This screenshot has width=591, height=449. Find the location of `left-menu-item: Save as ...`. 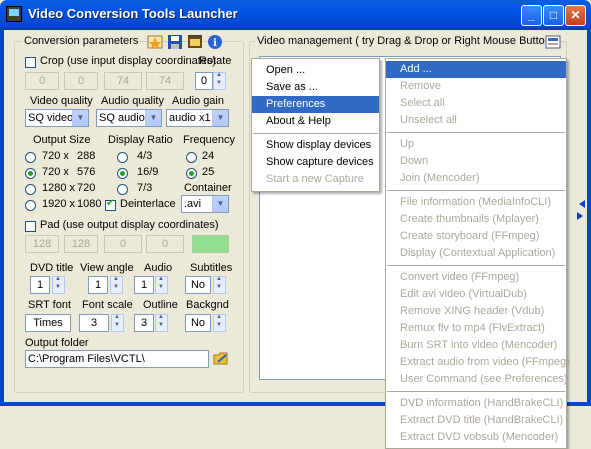

left-menu-item: Save as ... is located at coordinates (315, 87).